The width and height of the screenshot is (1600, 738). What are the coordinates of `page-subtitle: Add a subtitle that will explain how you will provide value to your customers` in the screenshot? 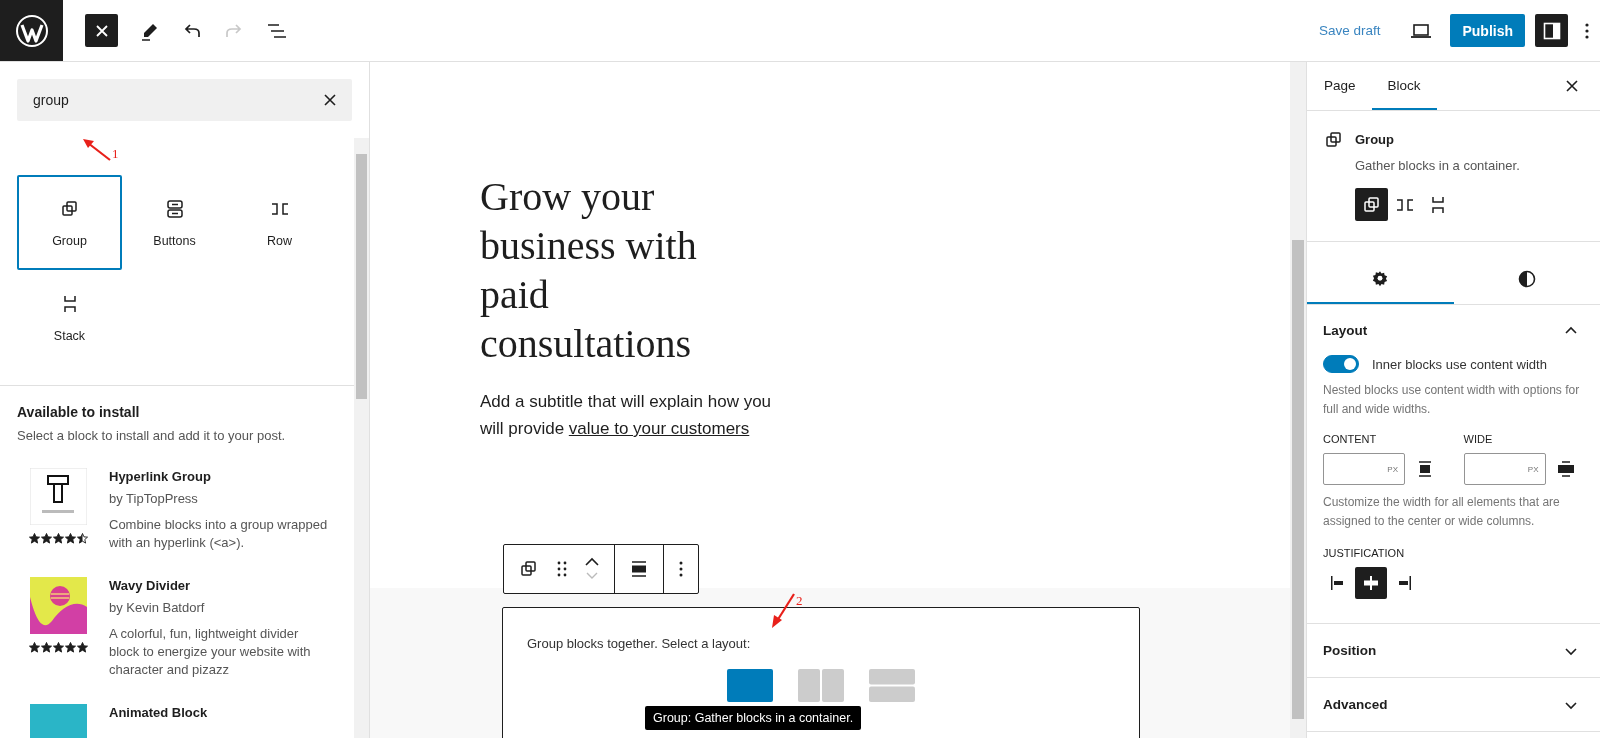 It's located at (626, 415).